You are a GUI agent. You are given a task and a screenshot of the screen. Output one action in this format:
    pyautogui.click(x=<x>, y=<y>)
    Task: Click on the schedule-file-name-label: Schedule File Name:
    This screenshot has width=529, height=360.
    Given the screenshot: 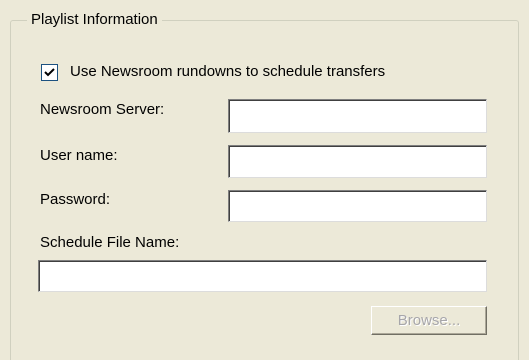 What is the action you would take?
    pyautogui.click(x=110, y=242)
    